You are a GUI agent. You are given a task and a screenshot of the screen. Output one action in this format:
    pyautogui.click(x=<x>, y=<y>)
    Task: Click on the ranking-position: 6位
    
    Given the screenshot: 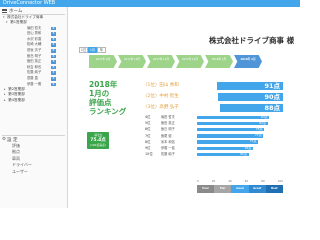 What is the action you would take?
    pyautogui.click(x=148, y=129)
    